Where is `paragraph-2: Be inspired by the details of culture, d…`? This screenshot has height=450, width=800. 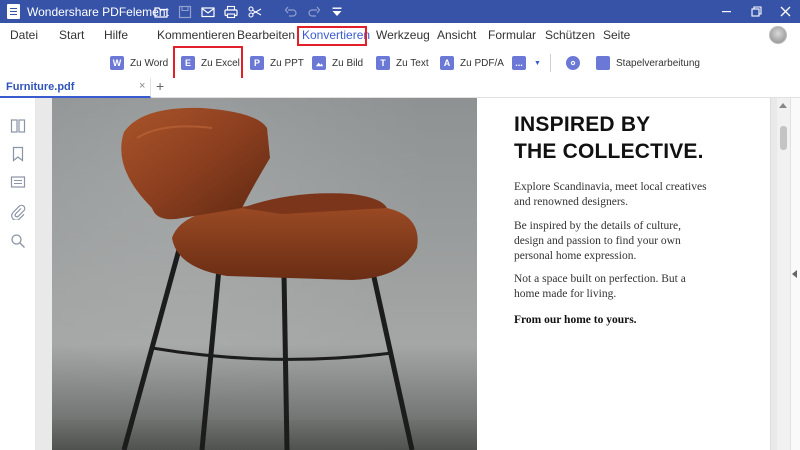
paragraph-2: Be inspired by the details of culture, d… is located at coordinates (639, 241).